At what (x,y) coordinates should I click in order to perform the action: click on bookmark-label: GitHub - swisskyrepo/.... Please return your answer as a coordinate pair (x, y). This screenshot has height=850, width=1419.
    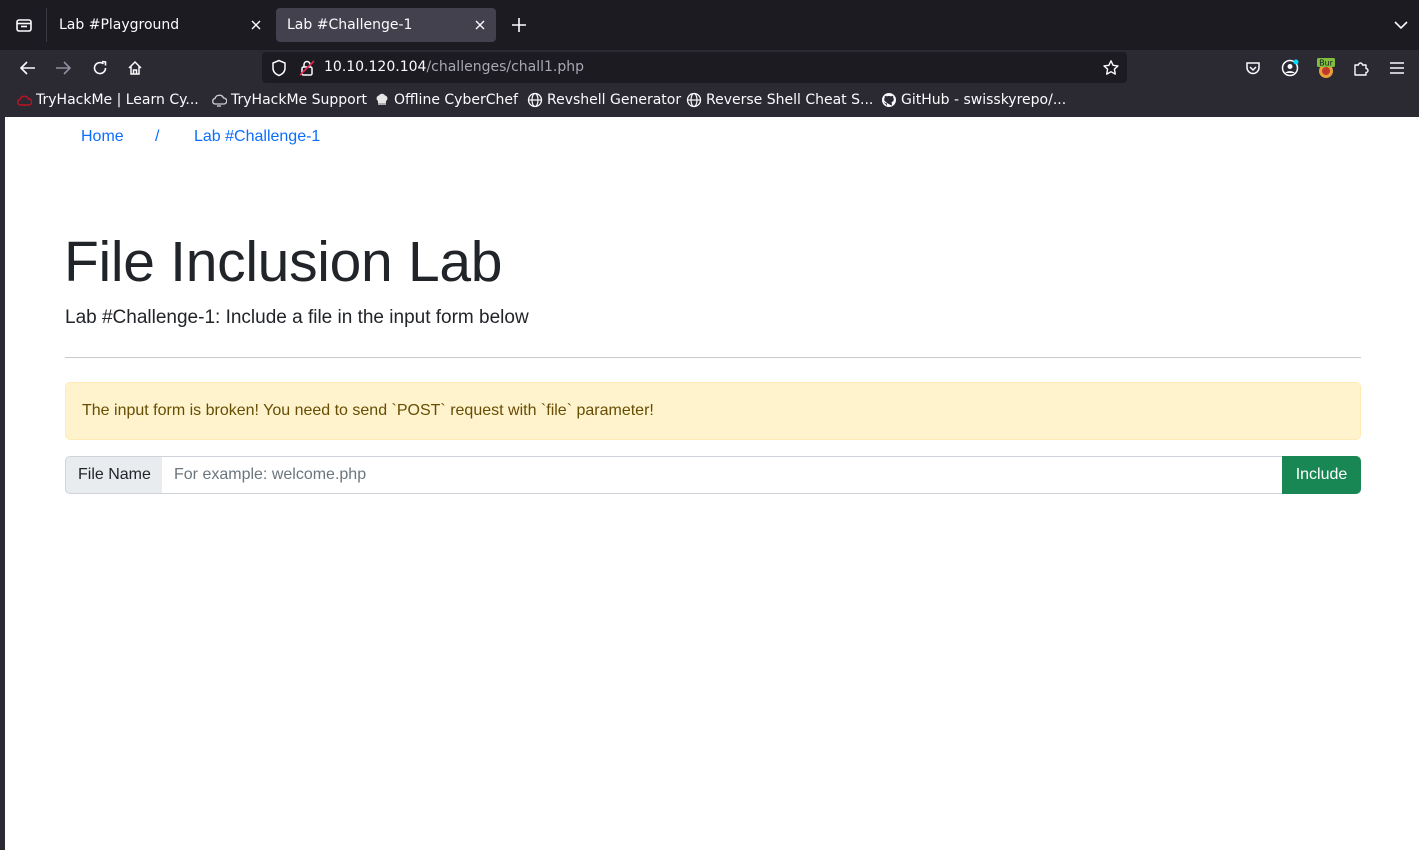
    Looking at the image, I should click on (984, 100).